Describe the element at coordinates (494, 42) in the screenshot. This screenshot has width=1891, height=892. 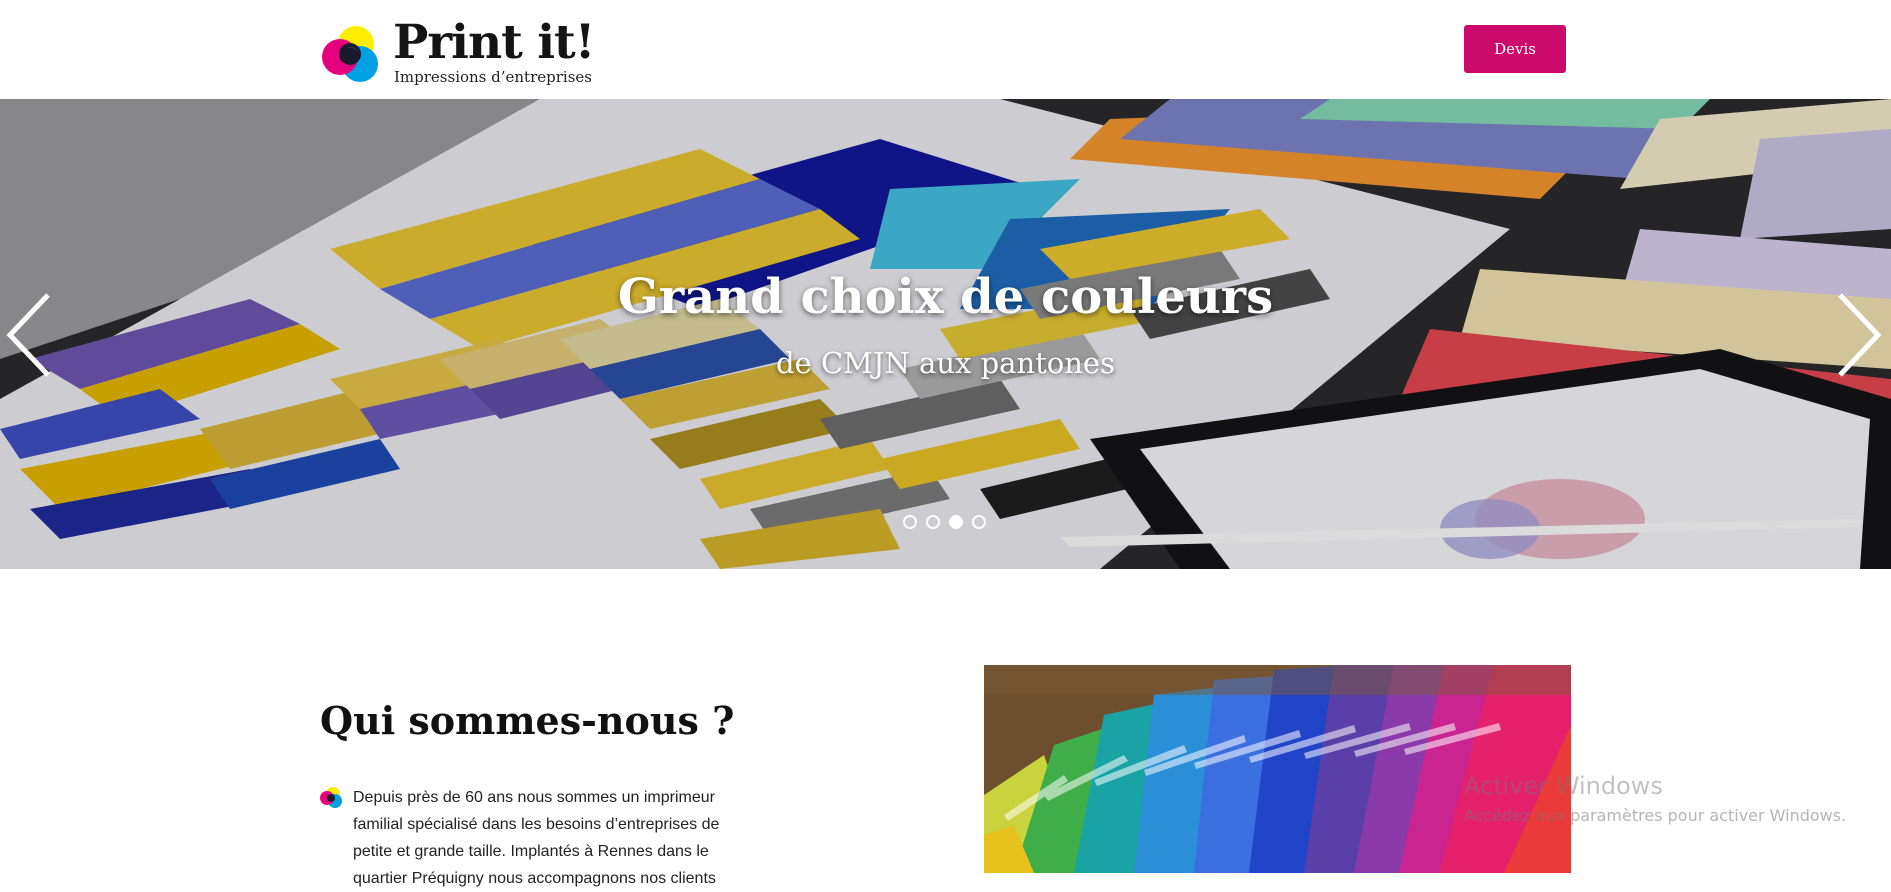
I see `logo-title: Print it!` at that location.